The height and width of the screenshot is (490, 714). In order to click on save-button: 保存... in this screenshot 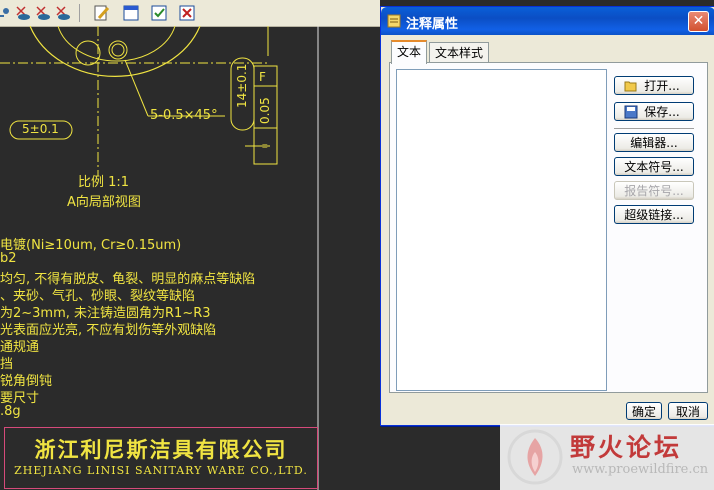, I will do `click(654, 111)`.